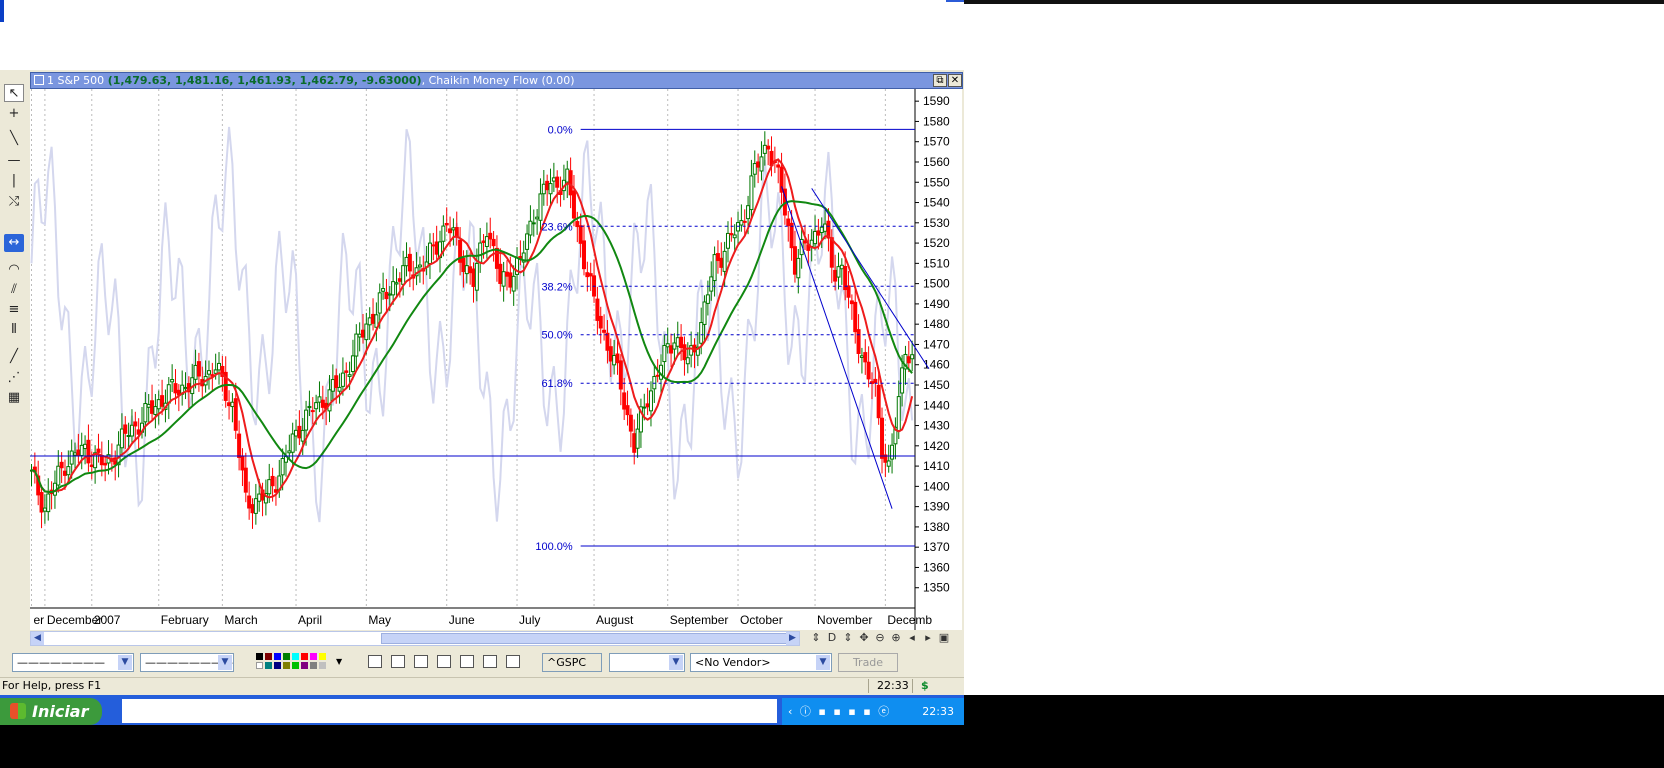 Image resolution: width=1664 pixels, height=768 pixels. I want to click on nav-button: ▸, so click(928, 637).